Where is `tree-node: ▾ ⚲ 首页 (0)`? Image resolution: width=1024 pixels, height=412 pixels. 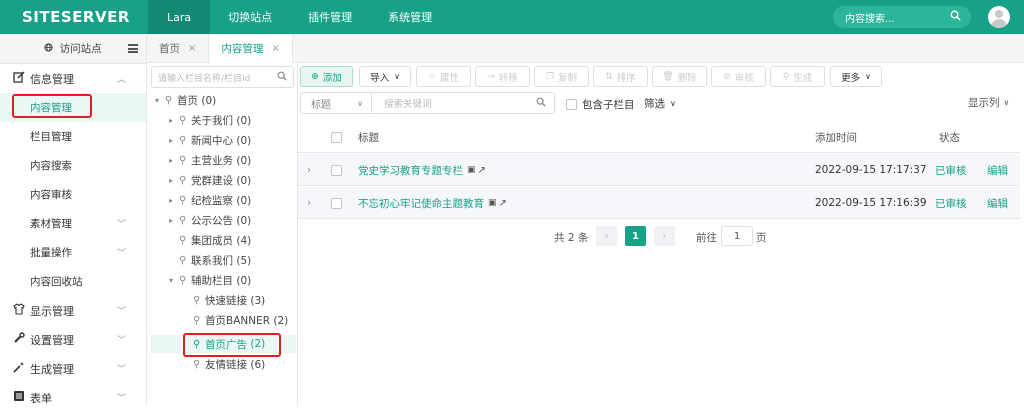 tree-node: ▾ ⚲ 首页 (0) is located at coordinates (185, 100).